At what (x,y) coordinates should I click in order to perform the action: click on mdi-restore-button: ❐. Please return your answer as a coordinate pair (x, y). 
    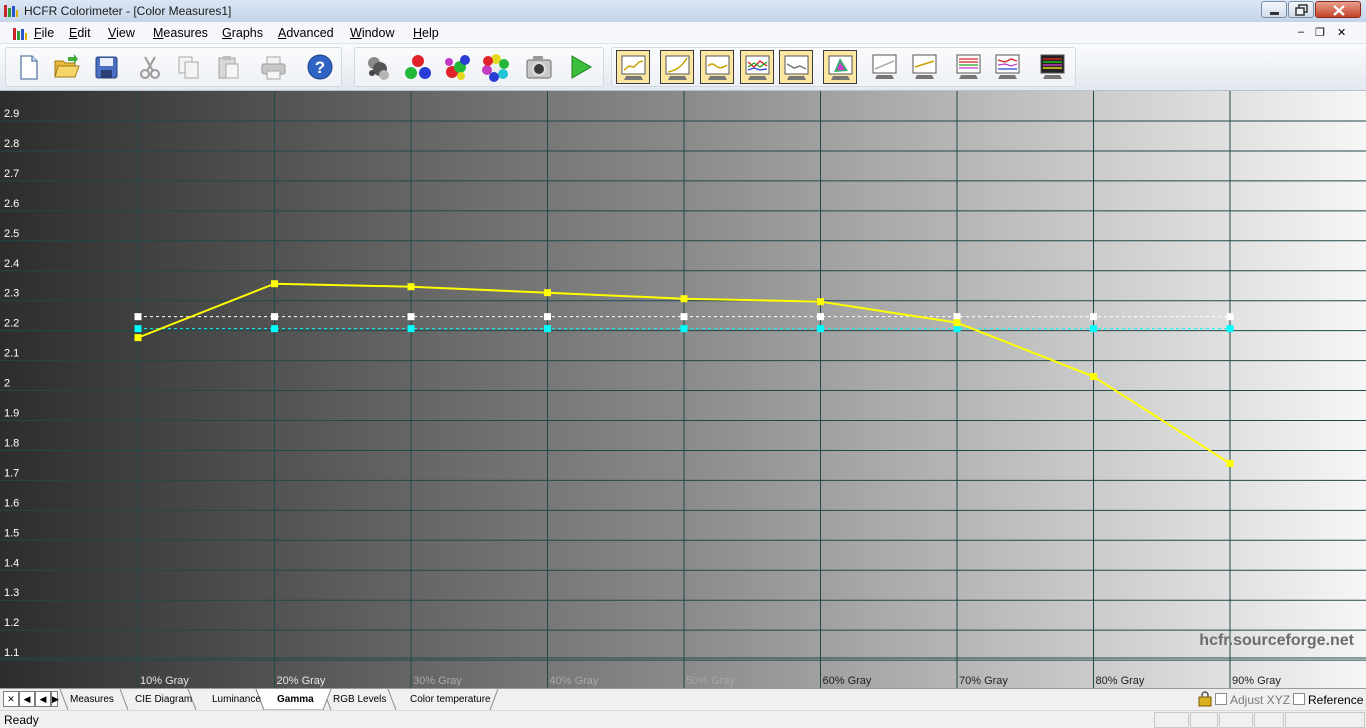
    Looking at the image, I should click on (1320, 32).